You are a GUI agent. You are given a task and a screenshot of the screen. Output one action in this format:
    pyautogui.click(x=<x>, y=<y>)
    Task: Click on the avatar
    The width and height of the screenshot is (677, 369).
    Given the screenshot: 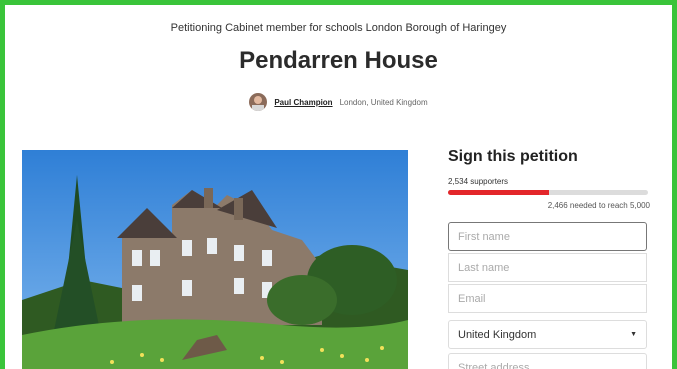 What is the action you would take?
    pyautogui.click(x=258, y=102)
    